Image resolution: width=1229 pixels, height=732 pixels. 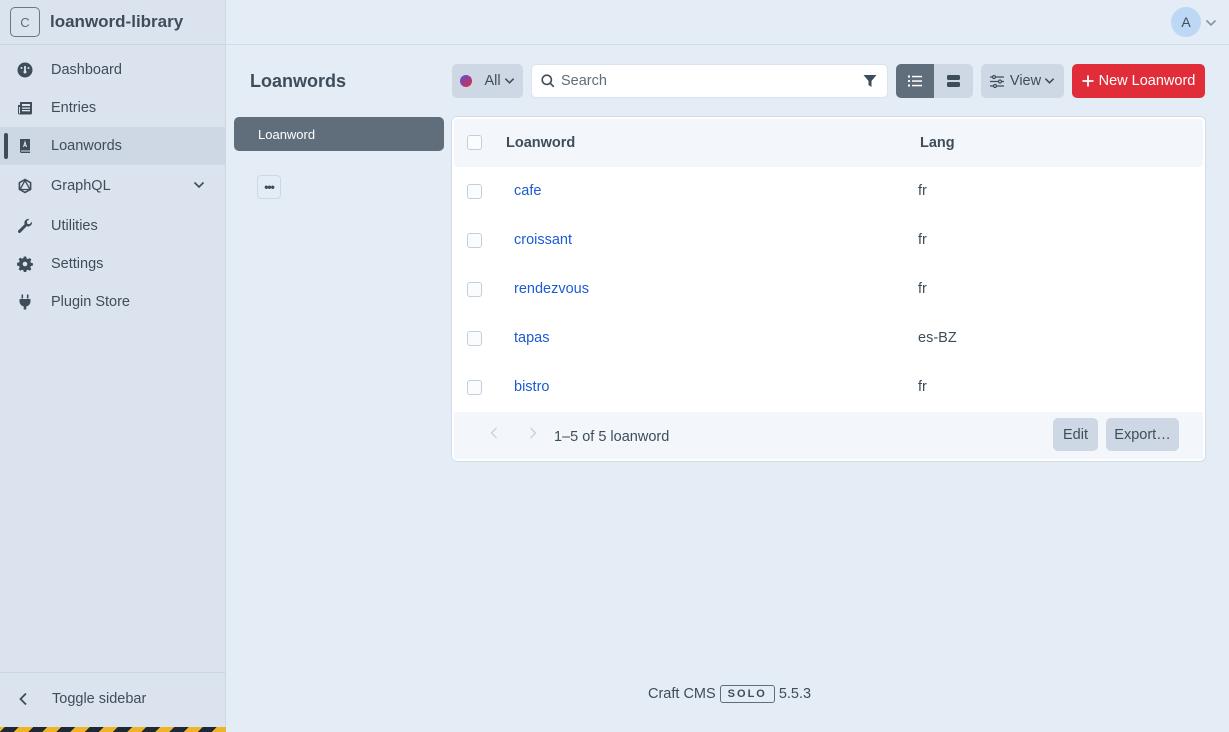 What do you see at coordinates (1025, 81) in the screenshot?
I see `view-label: View` at bounding box center [1025, 81].